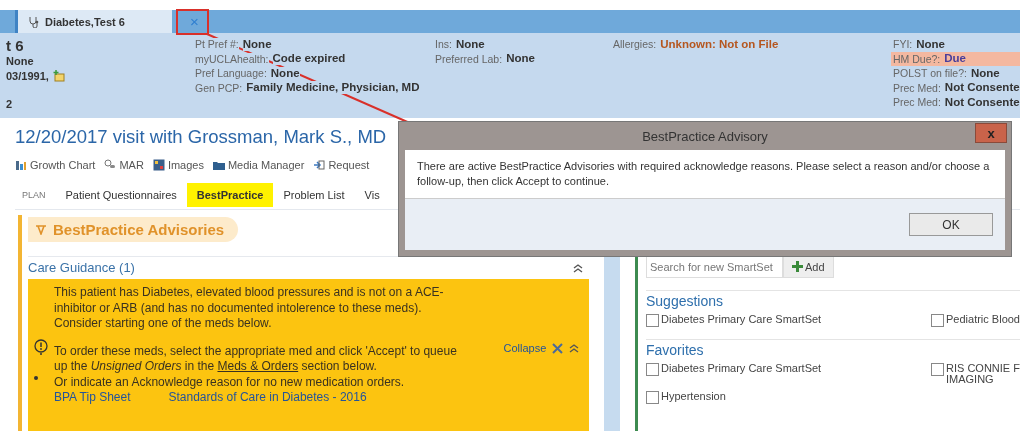 This screenshot has width=1020, height=431. I want to click on field-label: Gen PCP:, so click(219, 87).